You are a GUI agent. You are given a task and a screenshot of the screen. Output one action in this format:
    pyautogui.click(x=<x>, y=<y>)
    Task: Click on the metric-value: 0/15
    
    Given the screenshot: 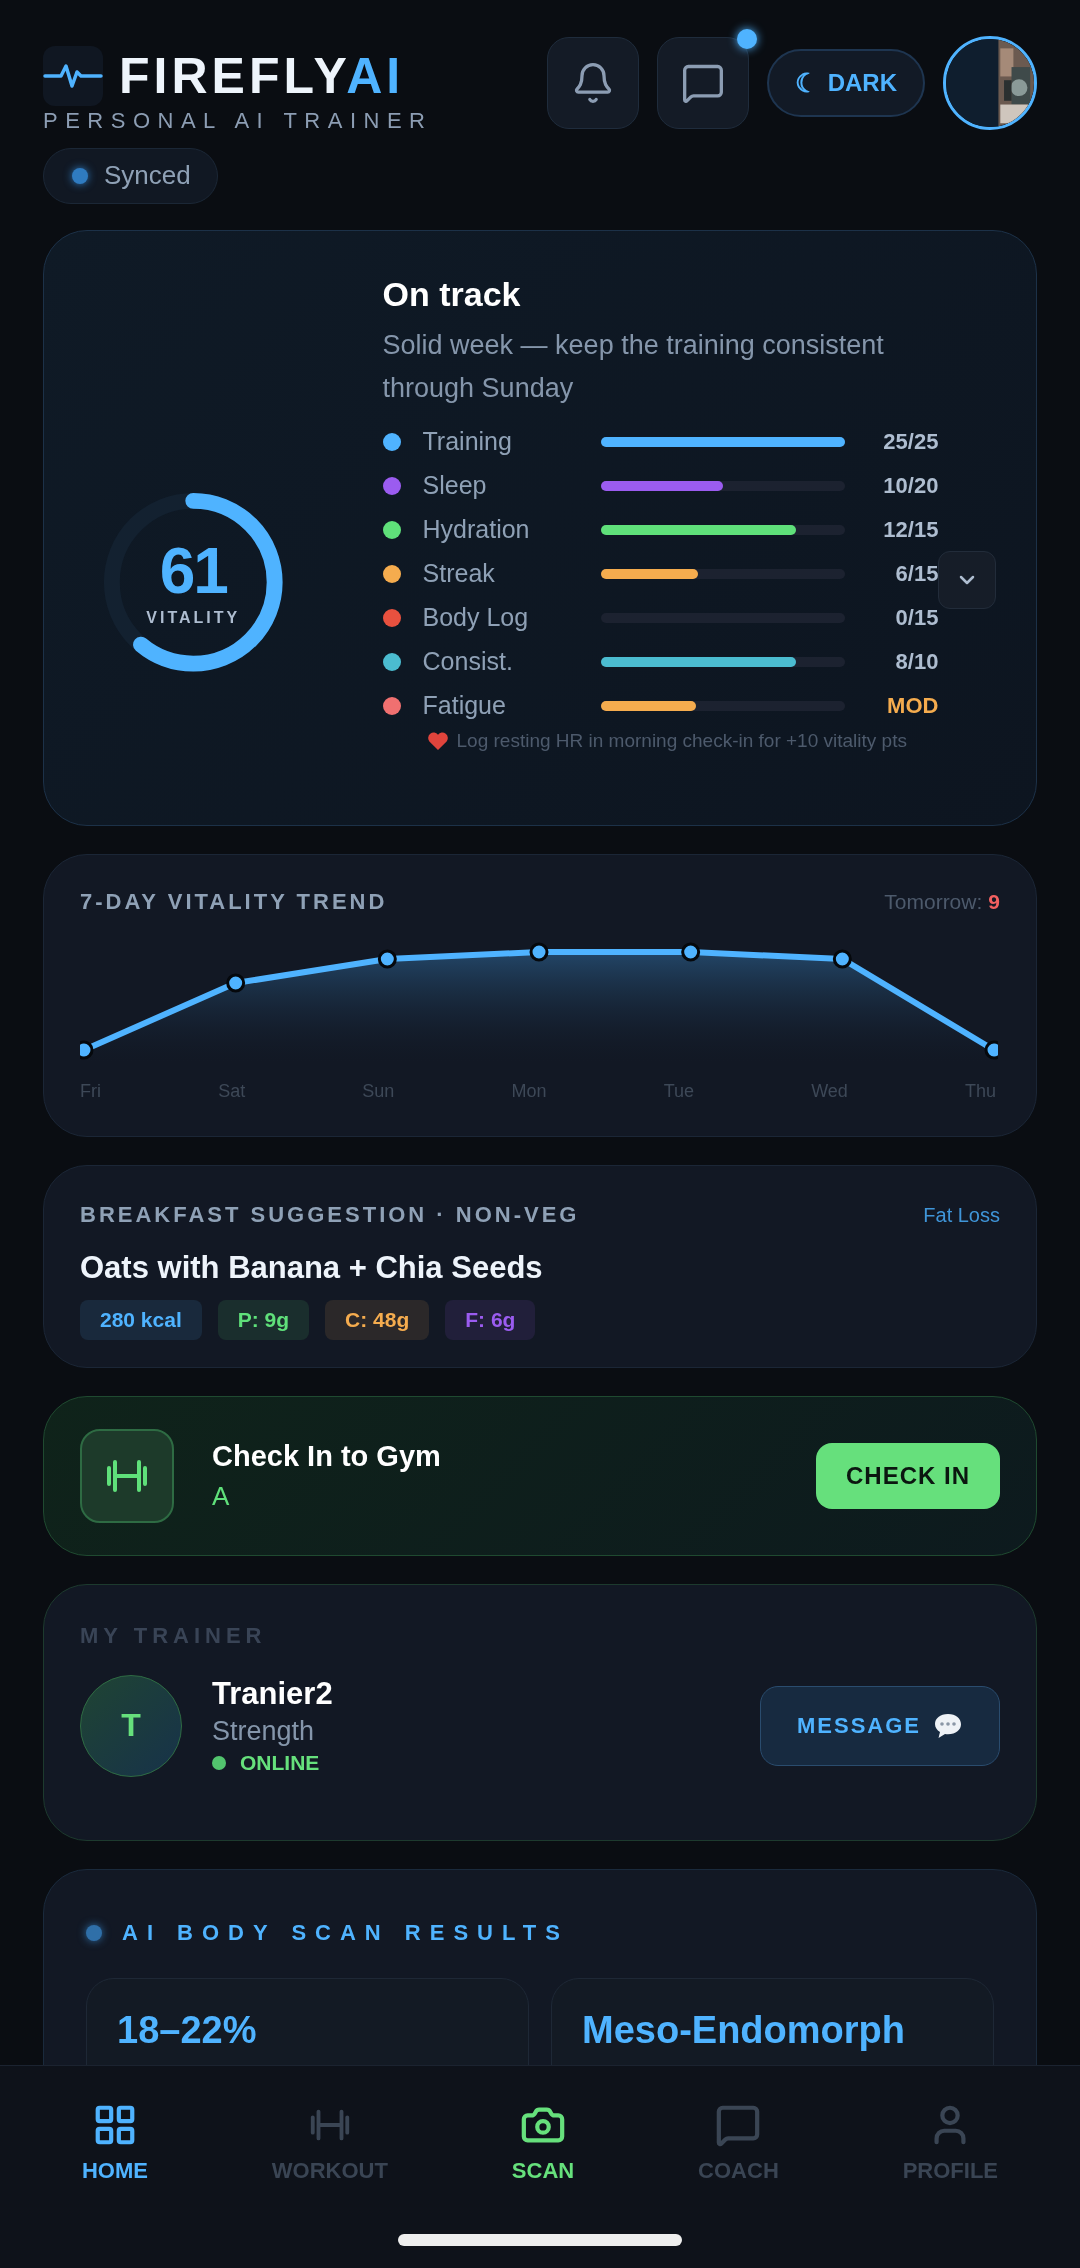 What is the action you would take?
    pyautogui.click(x=917, y=617)
    